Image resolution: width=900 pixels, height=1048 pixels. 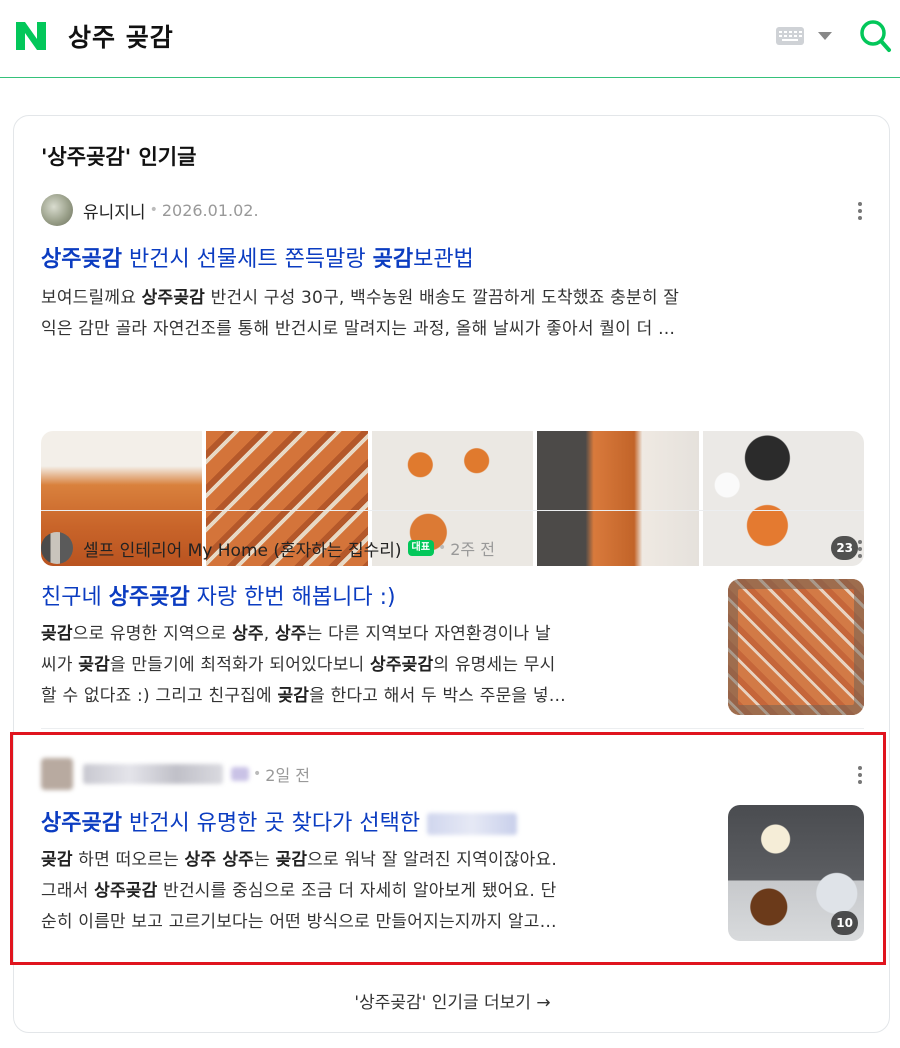 What do you see at coordinates (825, 36) in the screenshot?
I see `chevron-down-icon` at bounding box center [825, 36].